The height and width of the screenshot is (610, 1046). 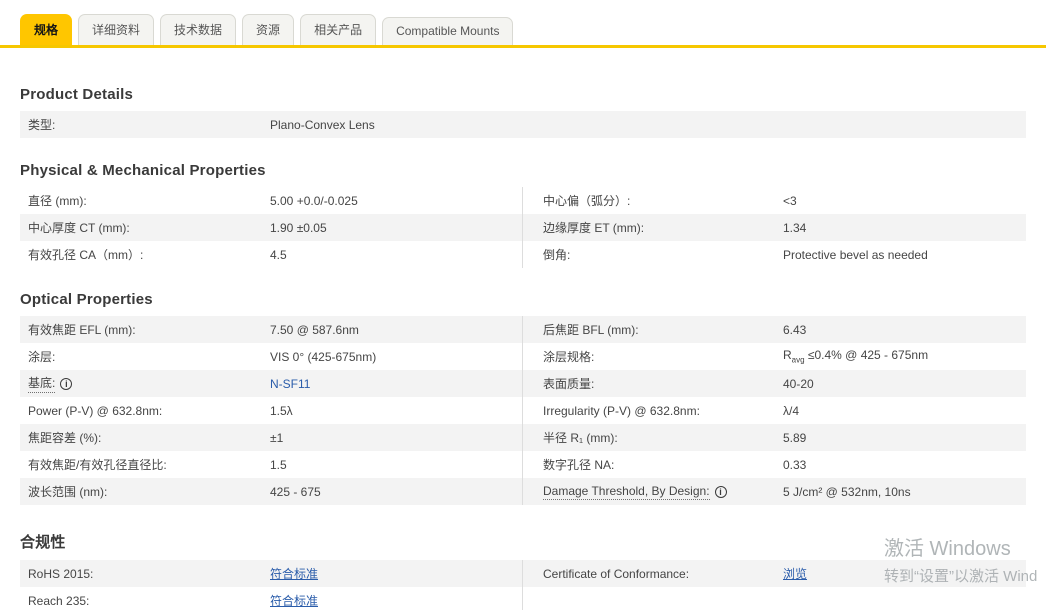 What do you see at coordinates (795, 227) in the screenshot?
I see `spec-value: 1.34` at bounding box center [795, 227].